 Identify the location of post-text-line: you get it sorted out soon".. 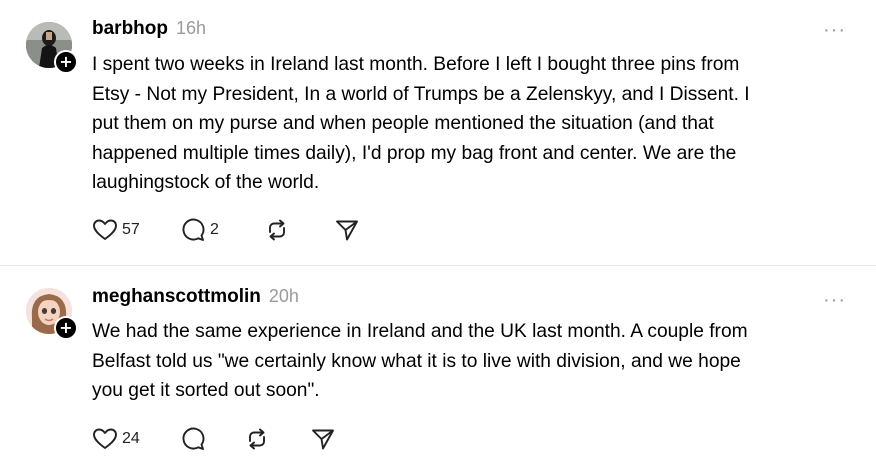
(206, 390).